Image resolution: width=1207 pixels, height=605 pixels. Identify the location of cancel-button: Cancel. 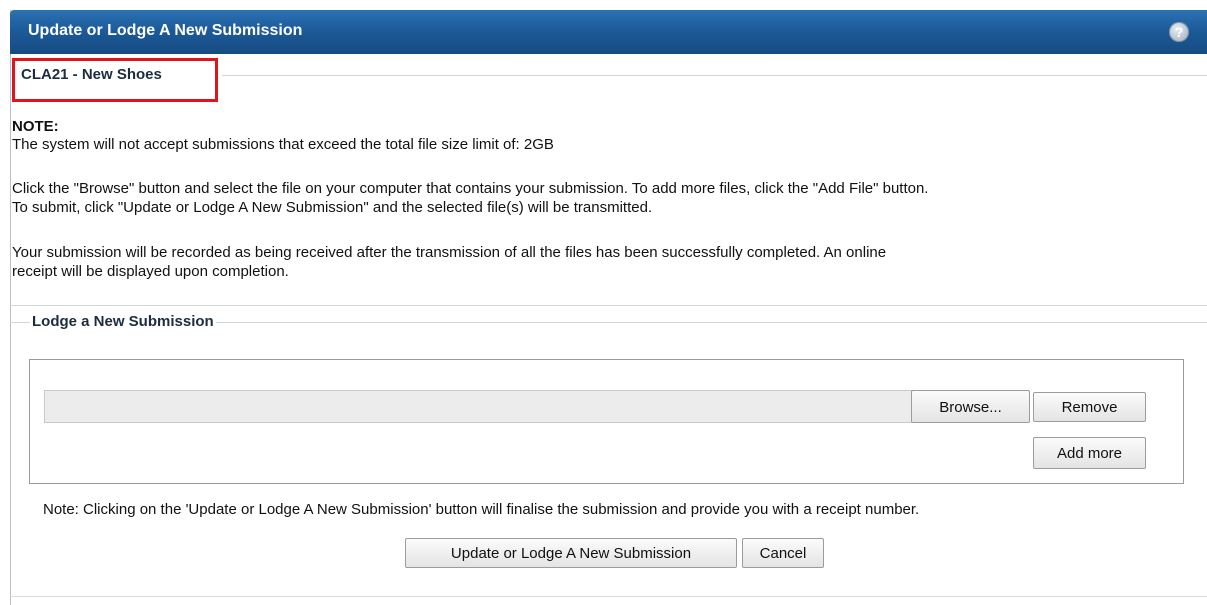
(783, 553).